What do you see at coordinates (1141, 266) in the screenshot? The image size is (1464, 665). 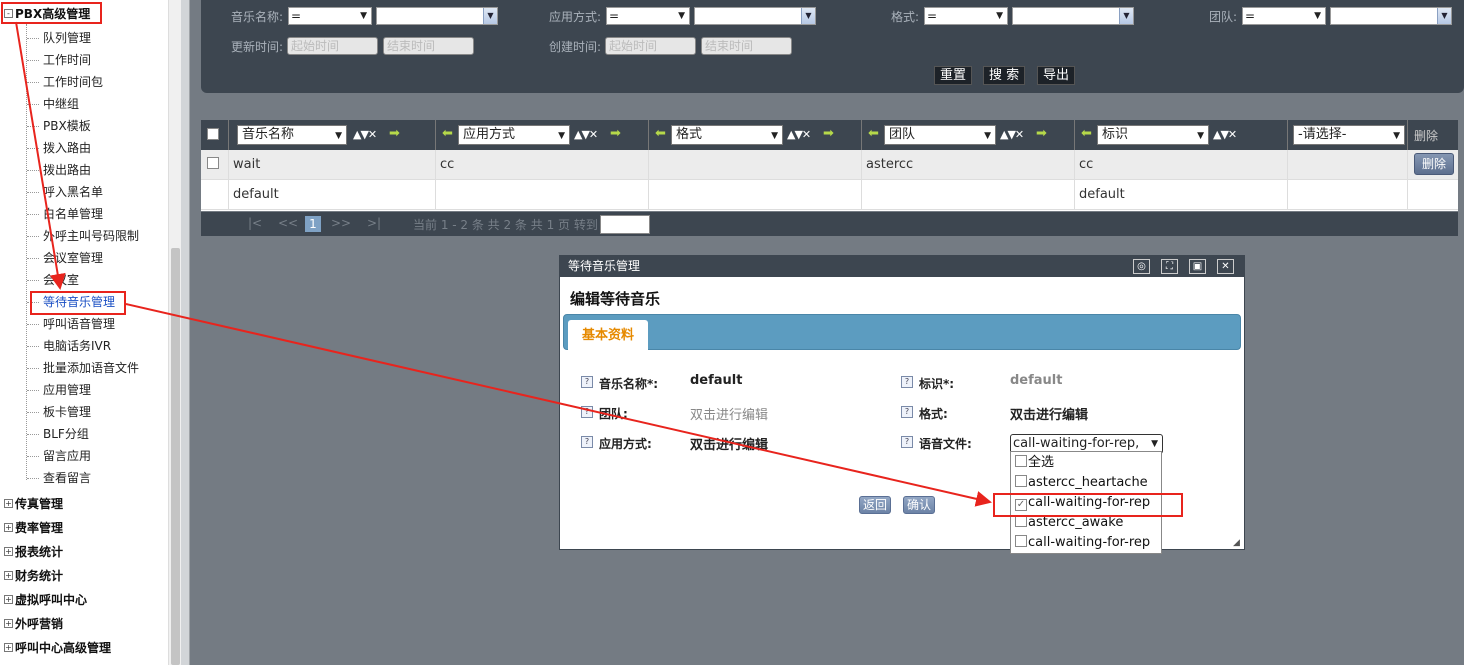 I see `pin-icon: ◎` at bounding box center [1141, 266].